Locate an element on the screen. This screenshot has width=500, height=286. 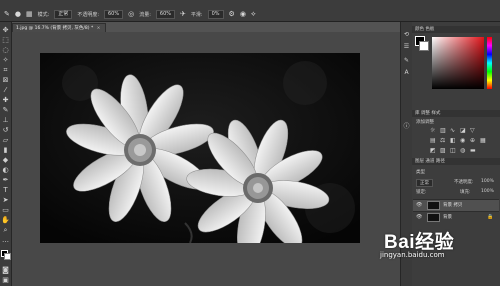
fill-input: 100% is located at coordinates (487, 191).